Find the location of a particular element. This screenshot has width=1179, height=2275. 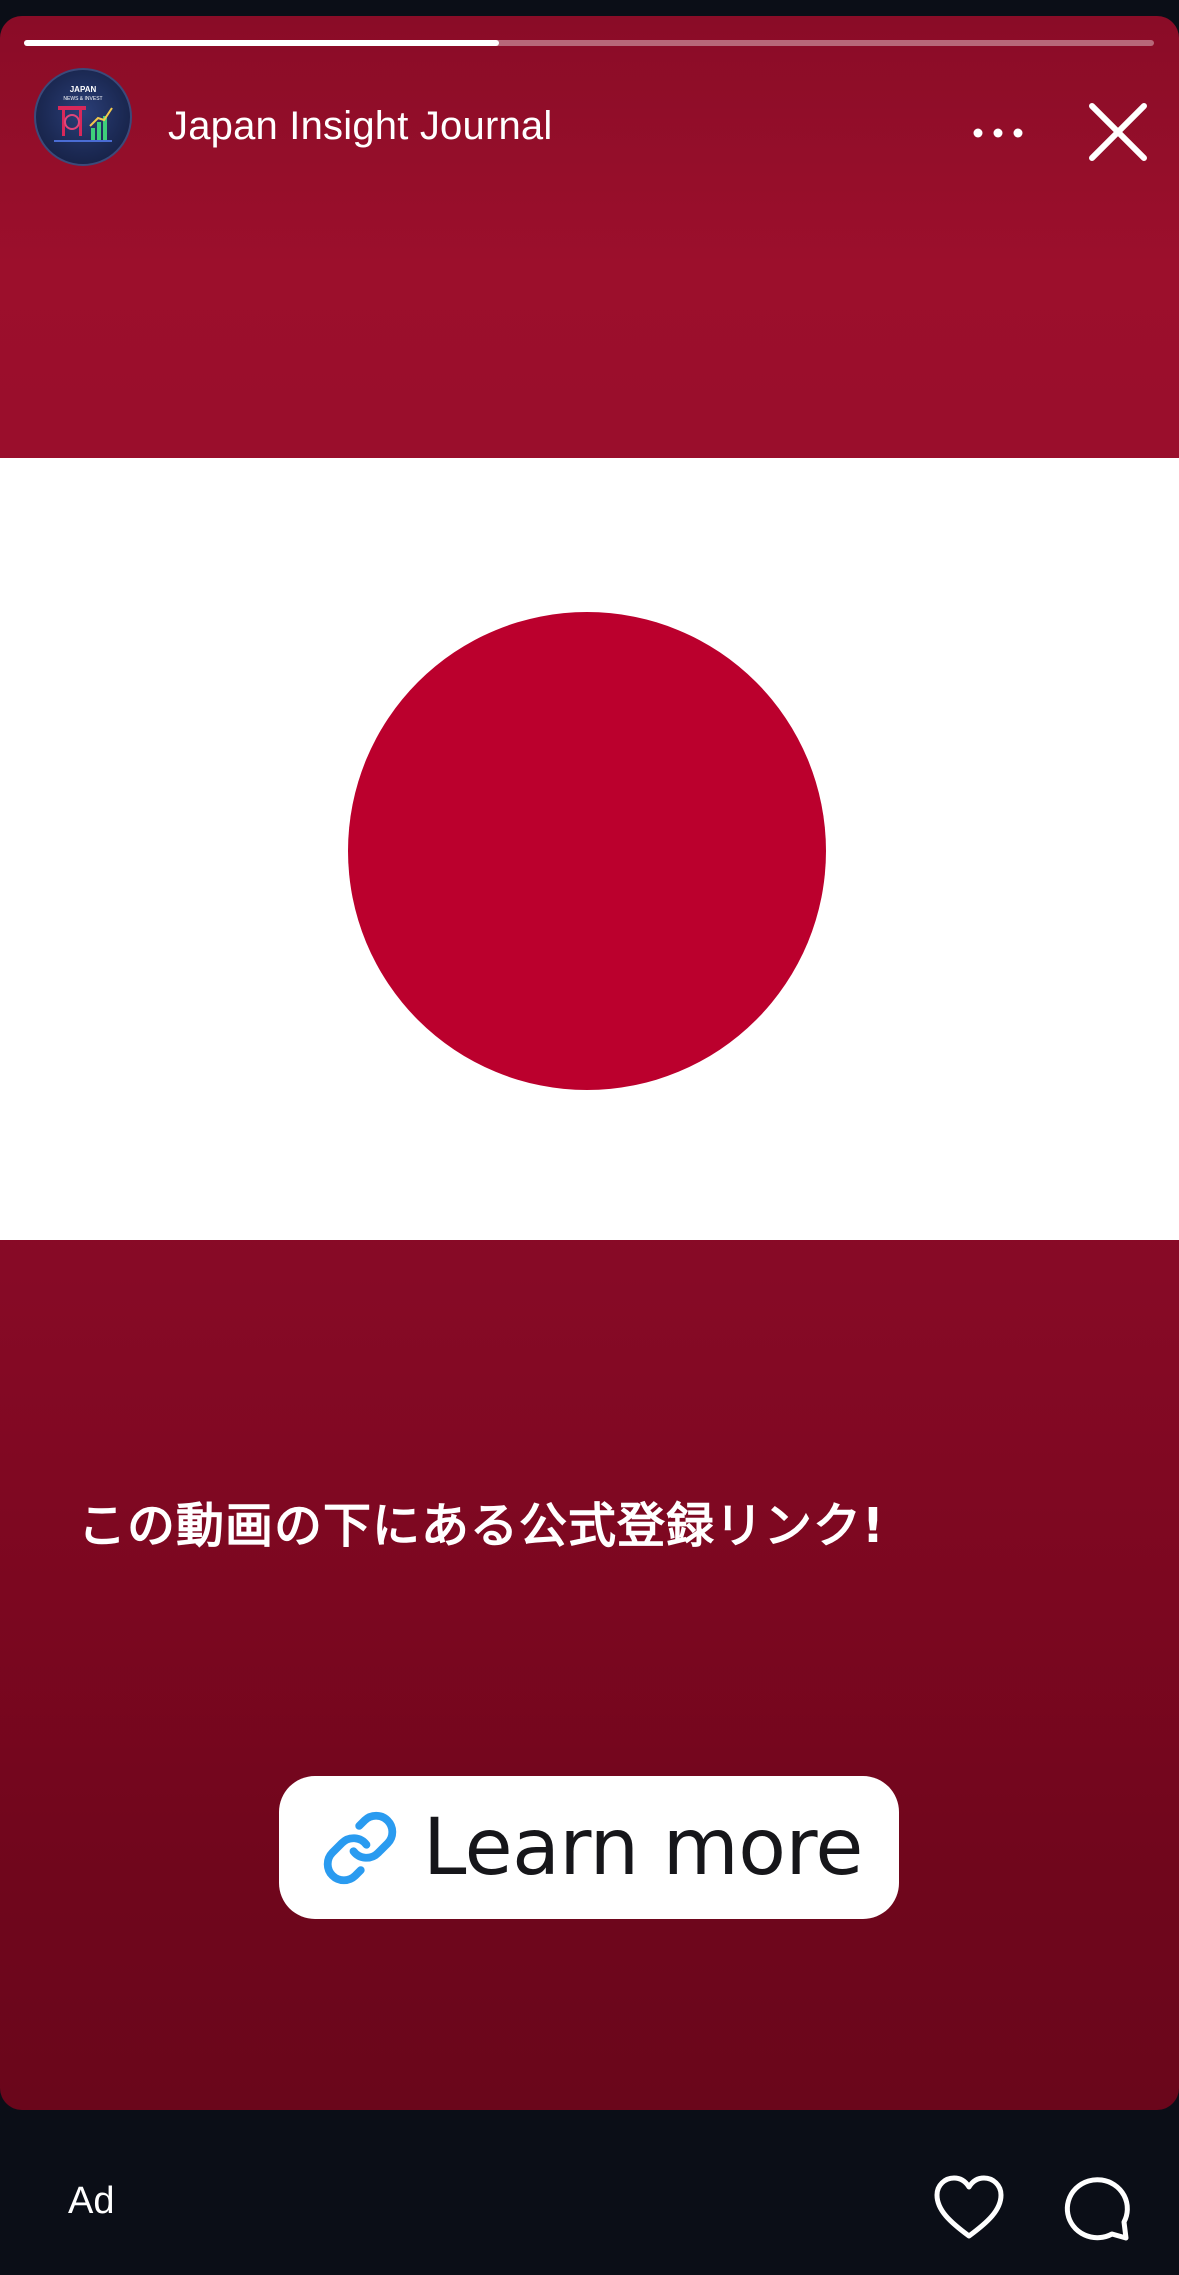

learn-more-button: Learn more is located at coordinates (589, 1847).